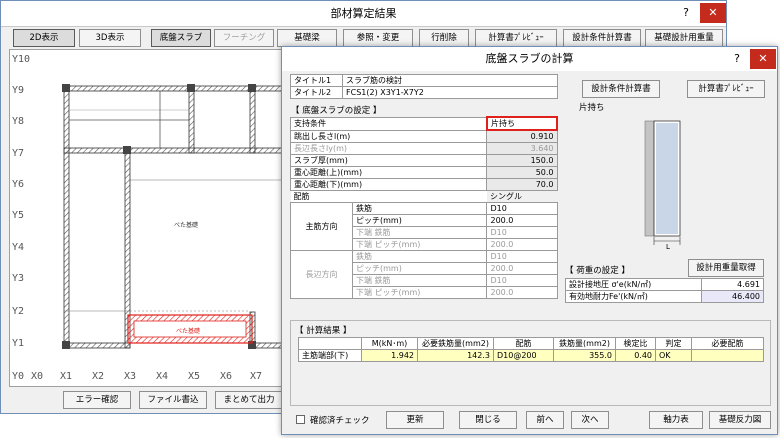  I want to click on results-col-header: 判定, so click(673, 343).